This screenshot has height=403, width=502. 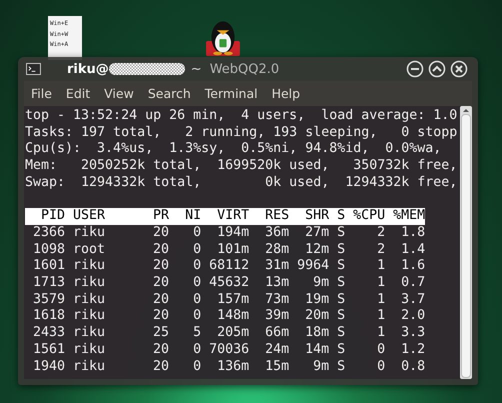 What do you see at coordinates (233, 300) in the screenshot?
I see `table-cell-text: 157m` at bounding box center [233, 300].